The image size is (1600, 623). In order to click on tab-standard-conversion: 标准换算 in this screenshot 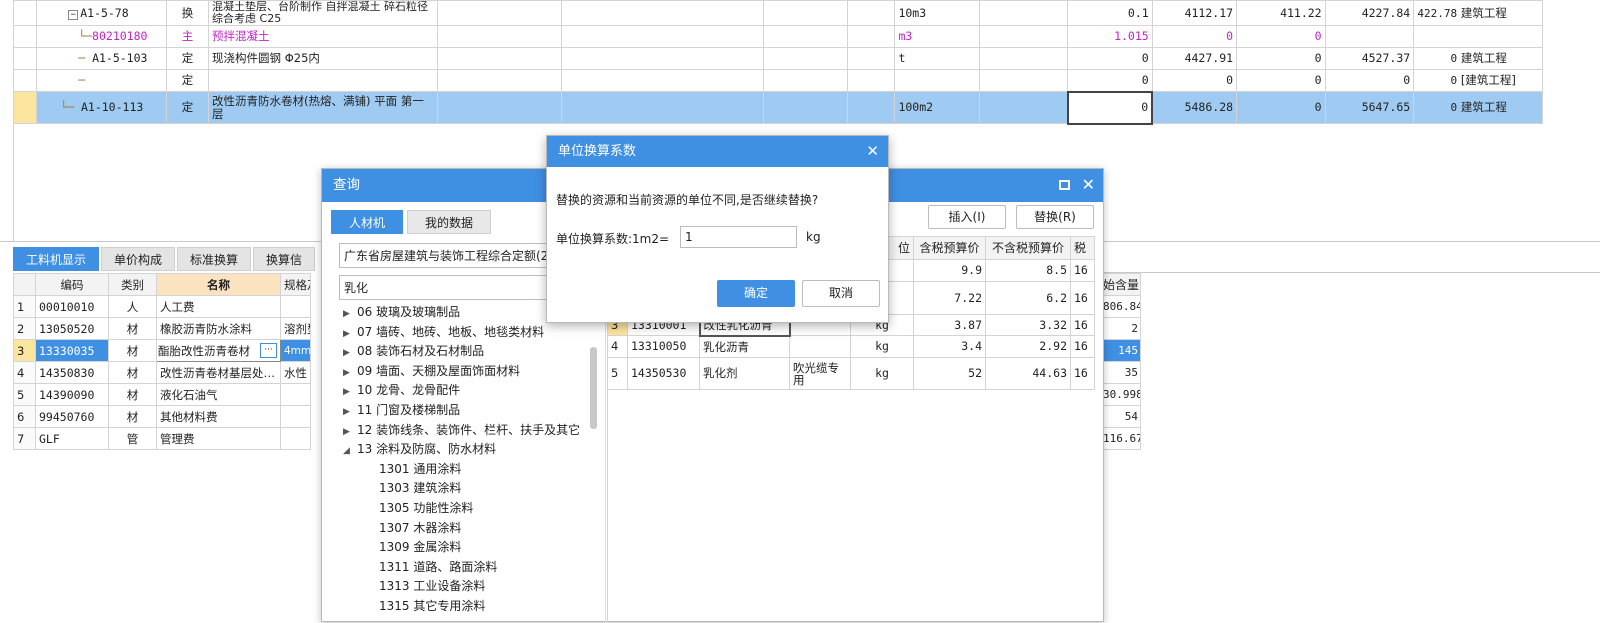, I will do `click(214, 259)`.